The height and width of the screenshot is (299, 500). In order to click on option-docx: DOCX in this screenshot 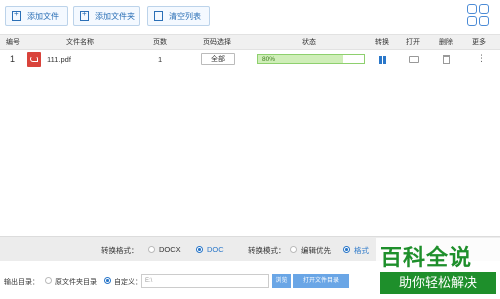, I will do `click(170, 249)`.